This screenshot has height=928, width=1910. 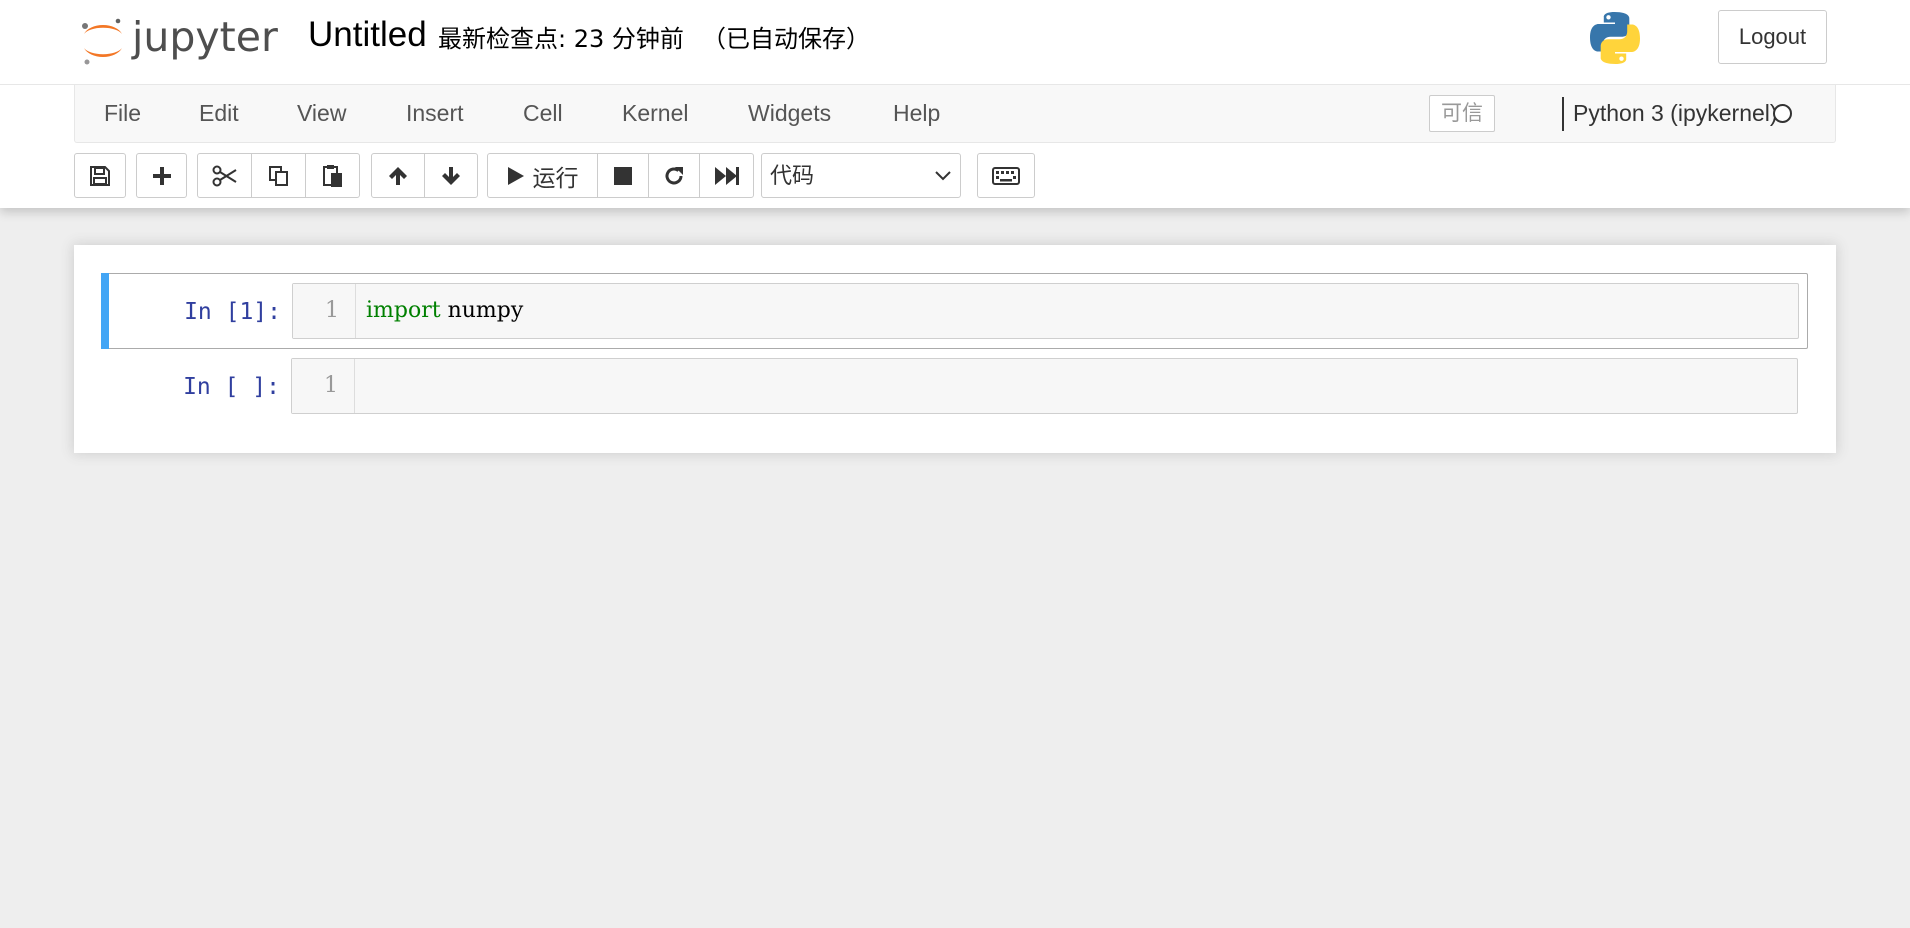 I want to click on code-cell-1: In [1]: 1 import numpy, so click(x=954, y=311).